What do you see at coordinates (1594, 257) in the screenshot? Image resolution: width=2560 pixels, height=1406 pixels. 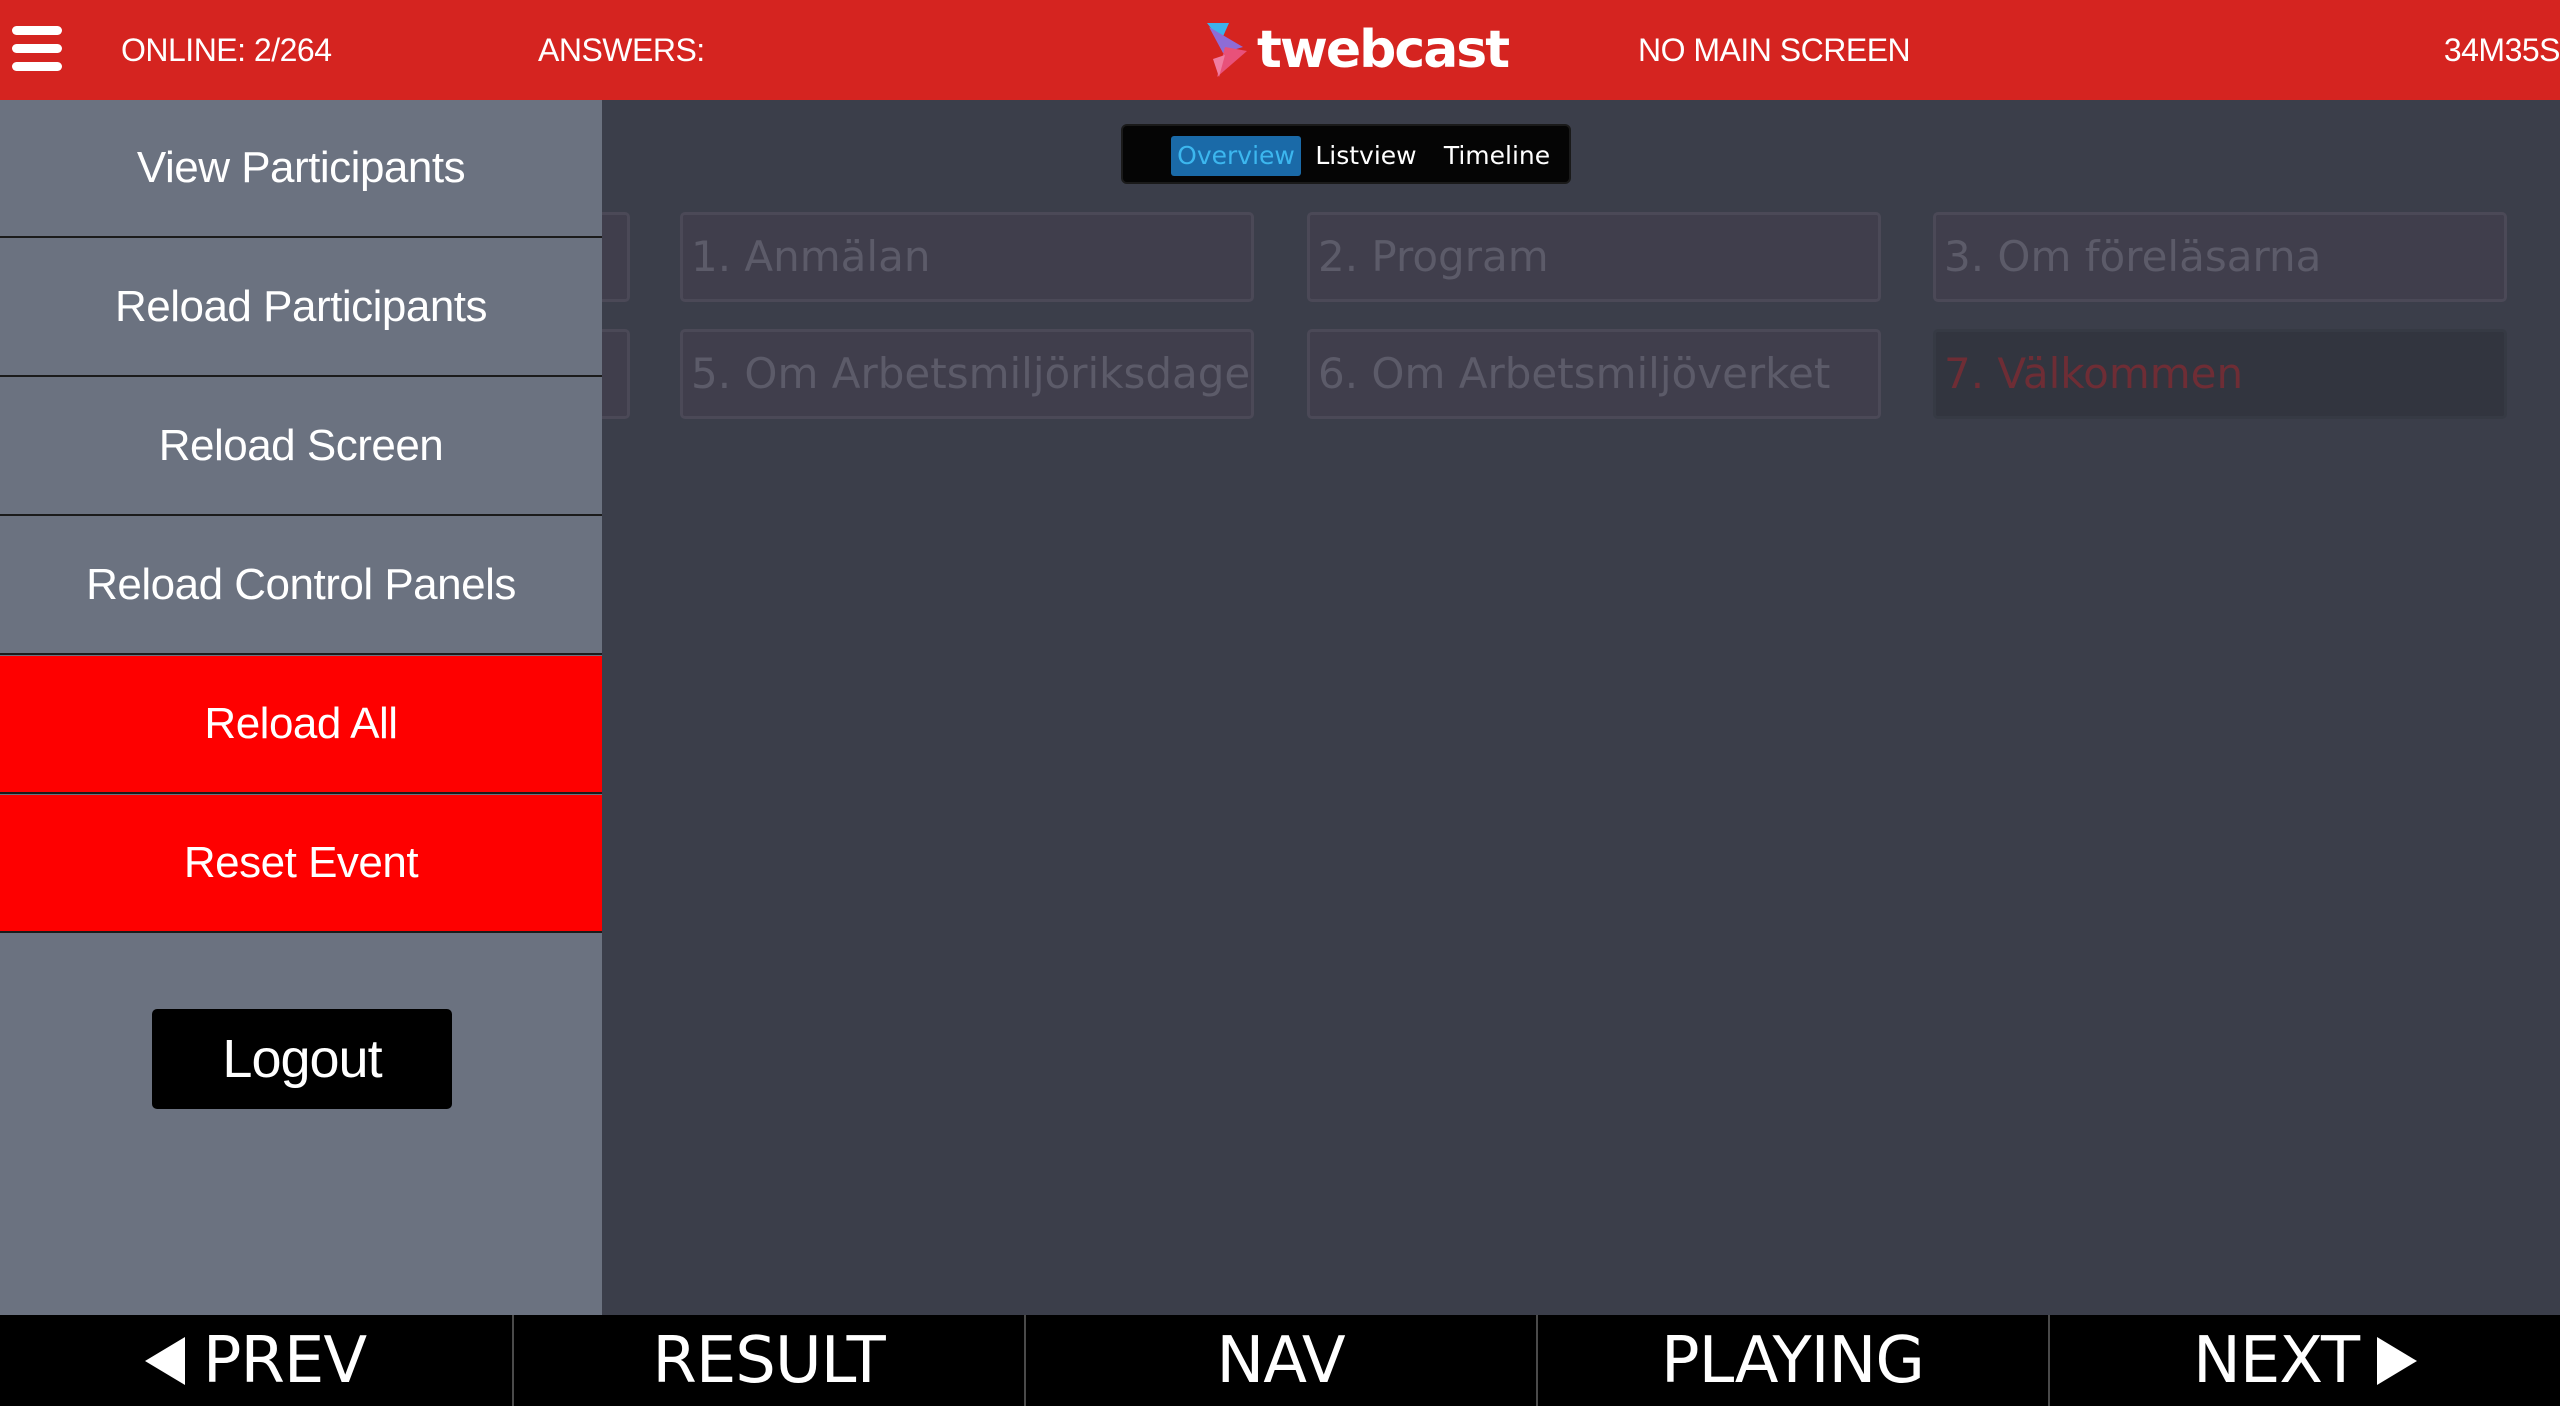 I see `slide-tile: 2. Program` at bounding box center [1594, 257].